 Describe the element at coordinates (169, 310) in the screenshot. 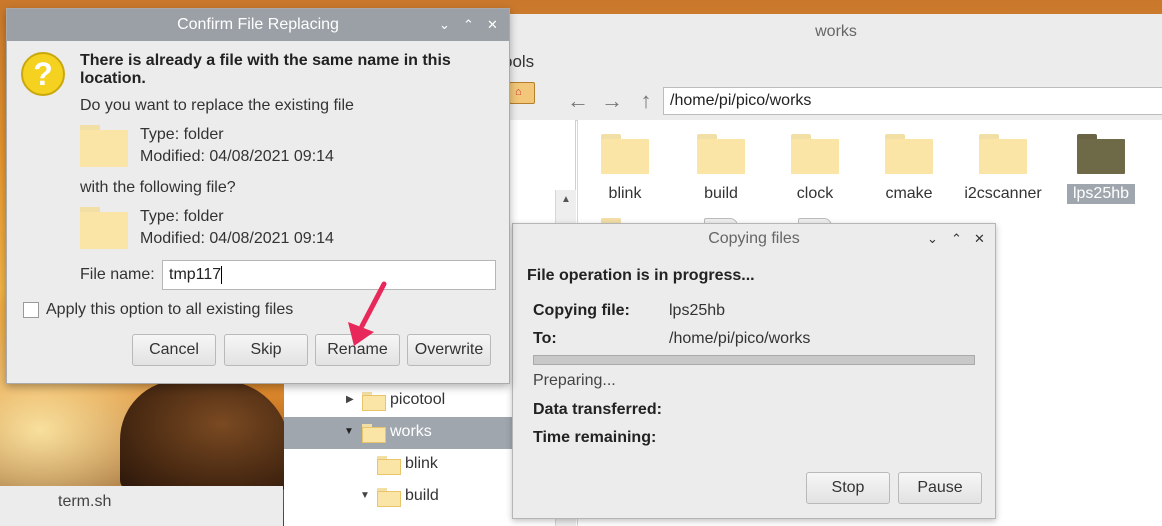

I see `apply-all-label: Apply this option to all existing files` at that location.